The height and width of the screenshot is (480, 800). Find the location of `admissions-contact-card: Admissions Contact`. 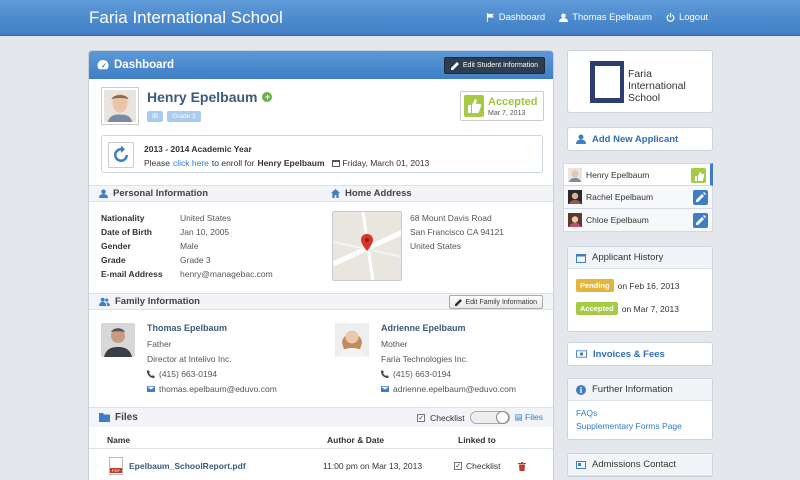

admissions-contact-card: Admissions Contact is located at coordinates (640, 465).